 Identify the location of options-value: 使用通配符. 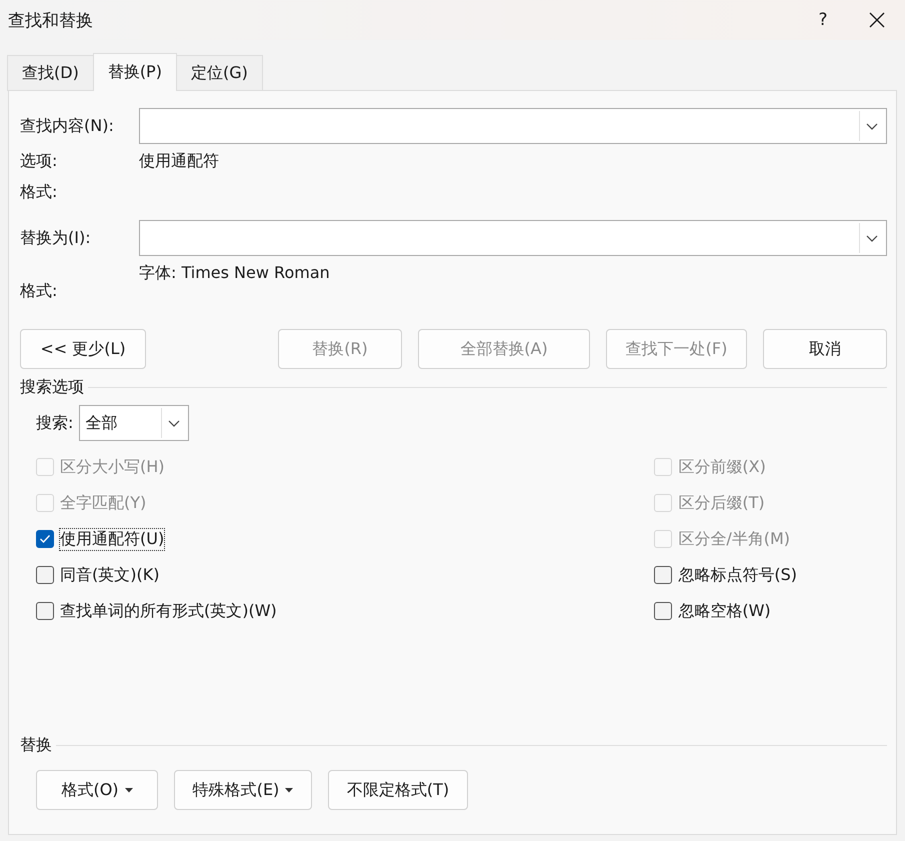
(179, 161).